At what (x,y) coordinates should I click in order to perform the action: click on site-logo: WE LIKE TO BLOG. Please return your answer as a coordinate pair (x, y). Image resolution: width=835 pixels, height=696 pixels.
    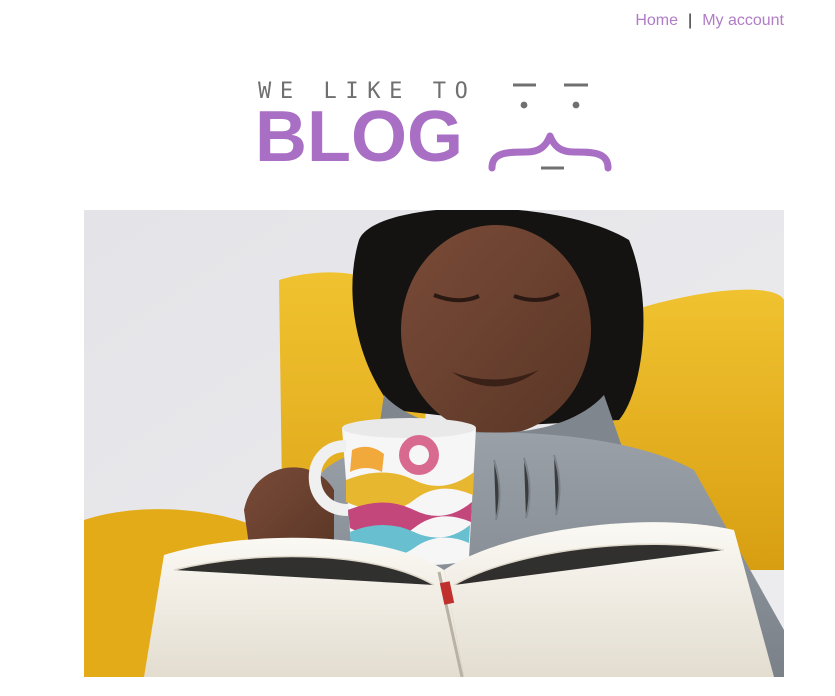
    Looking at the image, I should click on (434, 128).